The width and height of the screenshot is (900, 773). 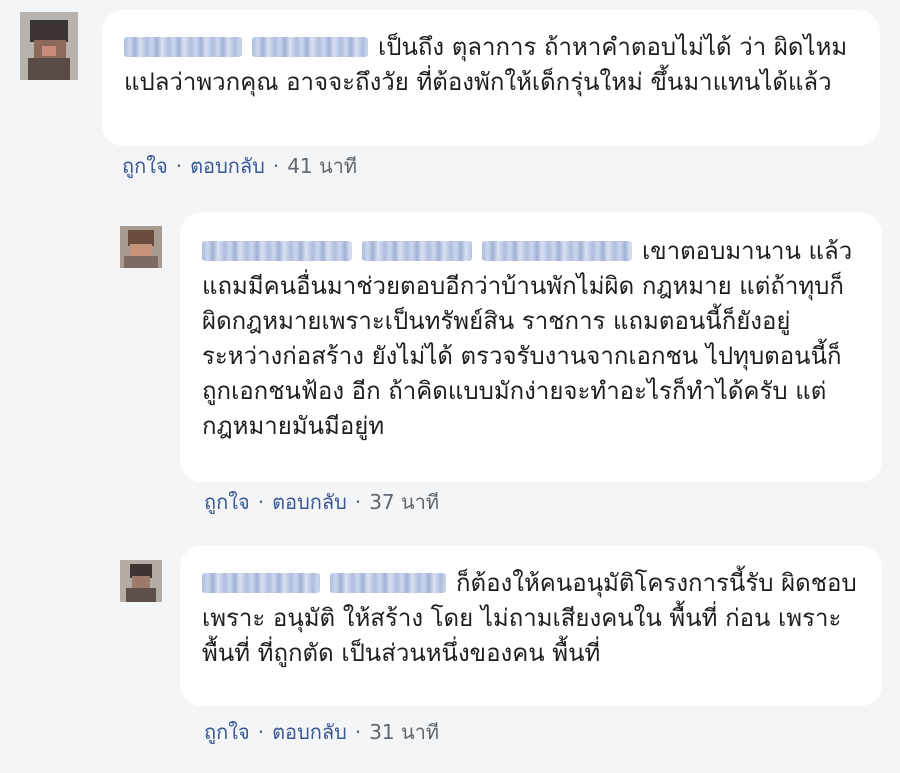 What do you see at coordinates (404, 502) in the screenshot?
I see `timestamp: 37 นาที` at bounding box center [404, 502].